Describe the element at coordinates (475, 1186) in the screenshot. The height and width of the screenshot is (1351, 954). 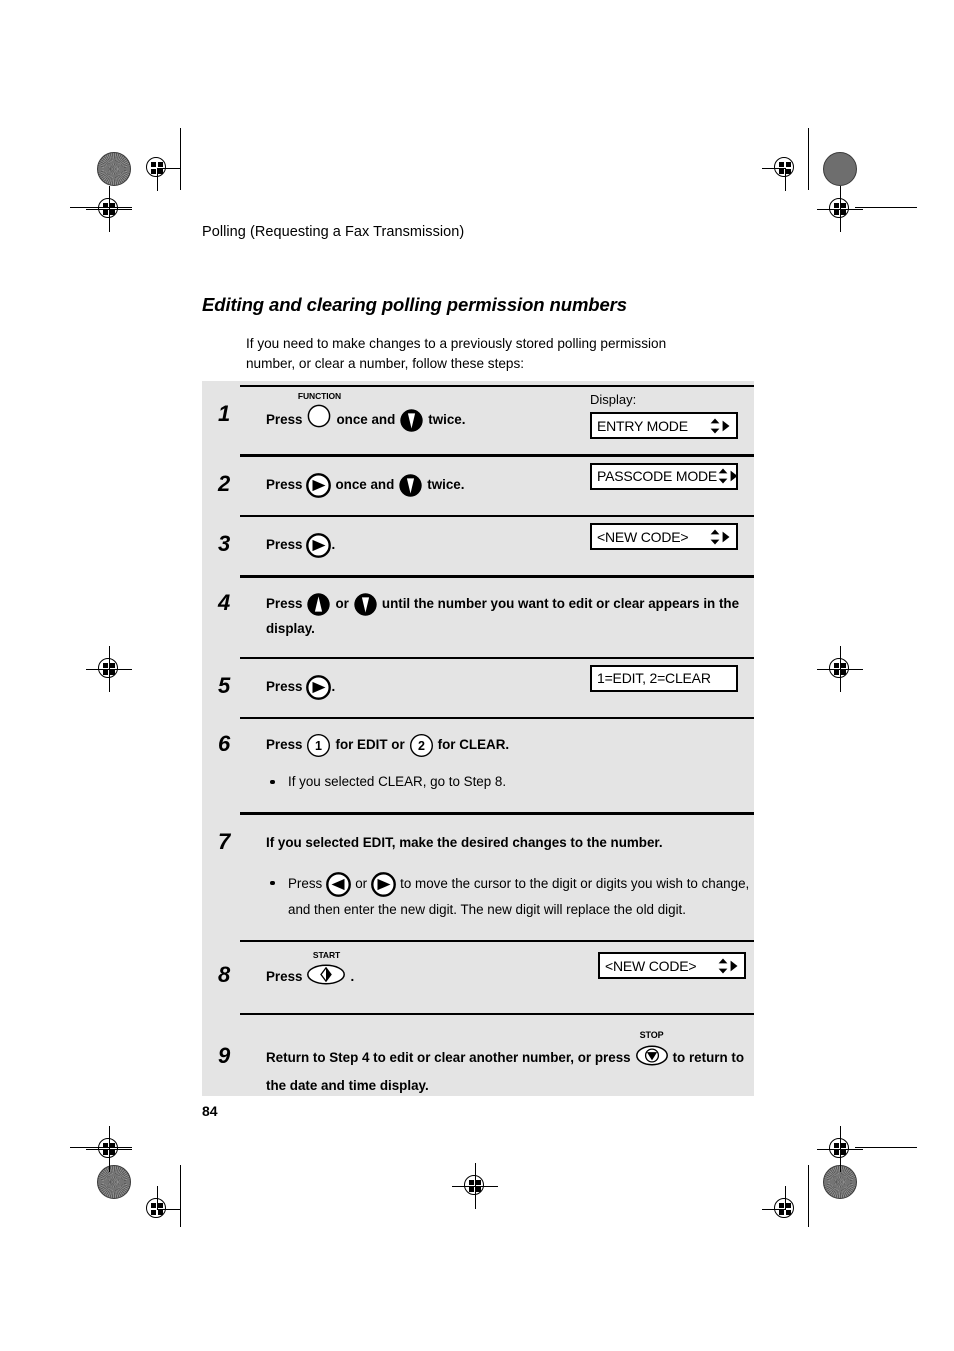
I see `registration-mark-bottom-center` at that location.